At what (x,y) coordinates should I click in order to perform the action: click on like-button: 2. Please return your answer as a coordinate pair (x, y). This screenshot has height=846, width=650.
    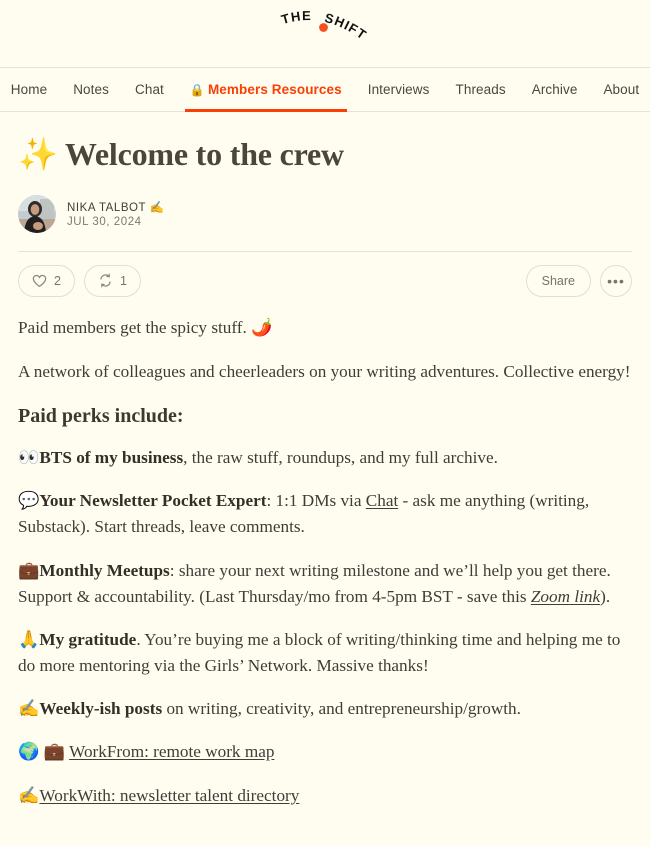
    Looking at the image, I should click on (46, 280).